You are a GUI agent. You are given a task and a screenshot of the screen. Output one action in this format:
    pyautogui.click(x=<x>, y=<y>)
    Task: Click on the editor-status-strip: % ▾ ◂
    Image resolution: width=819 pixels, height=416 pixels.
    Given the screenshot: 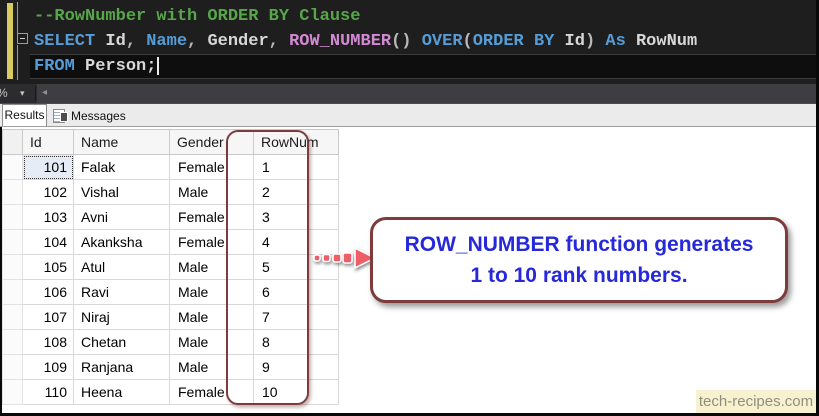 What is the action you would take?
    pyautogui.click(x=409, y=94)
    